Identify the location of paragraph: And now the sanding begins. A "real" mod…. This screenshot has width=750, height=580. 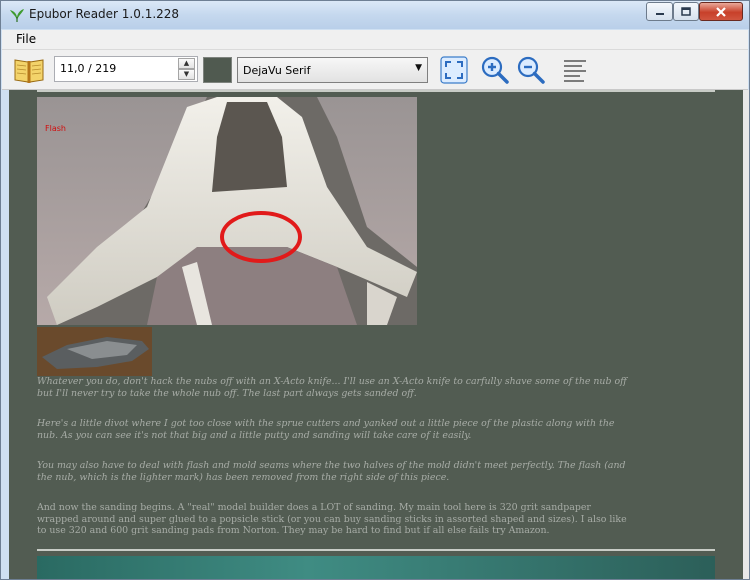
(332, 519).